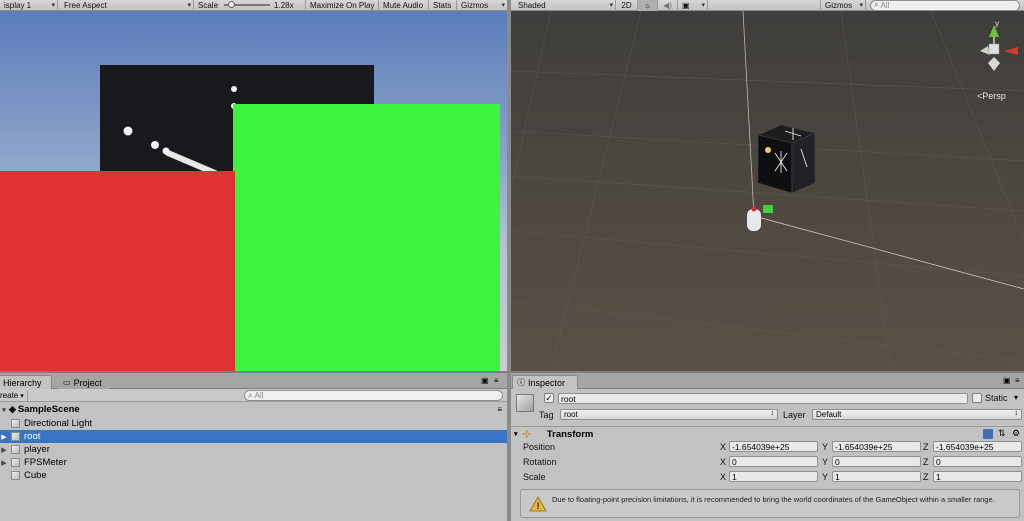 Image resolution: width=1024 pixels, height=521 pixels. Describe the element at coordinates (4, 410) in the screenshot. I see `expand-arrow-icon: ▾` at that location.